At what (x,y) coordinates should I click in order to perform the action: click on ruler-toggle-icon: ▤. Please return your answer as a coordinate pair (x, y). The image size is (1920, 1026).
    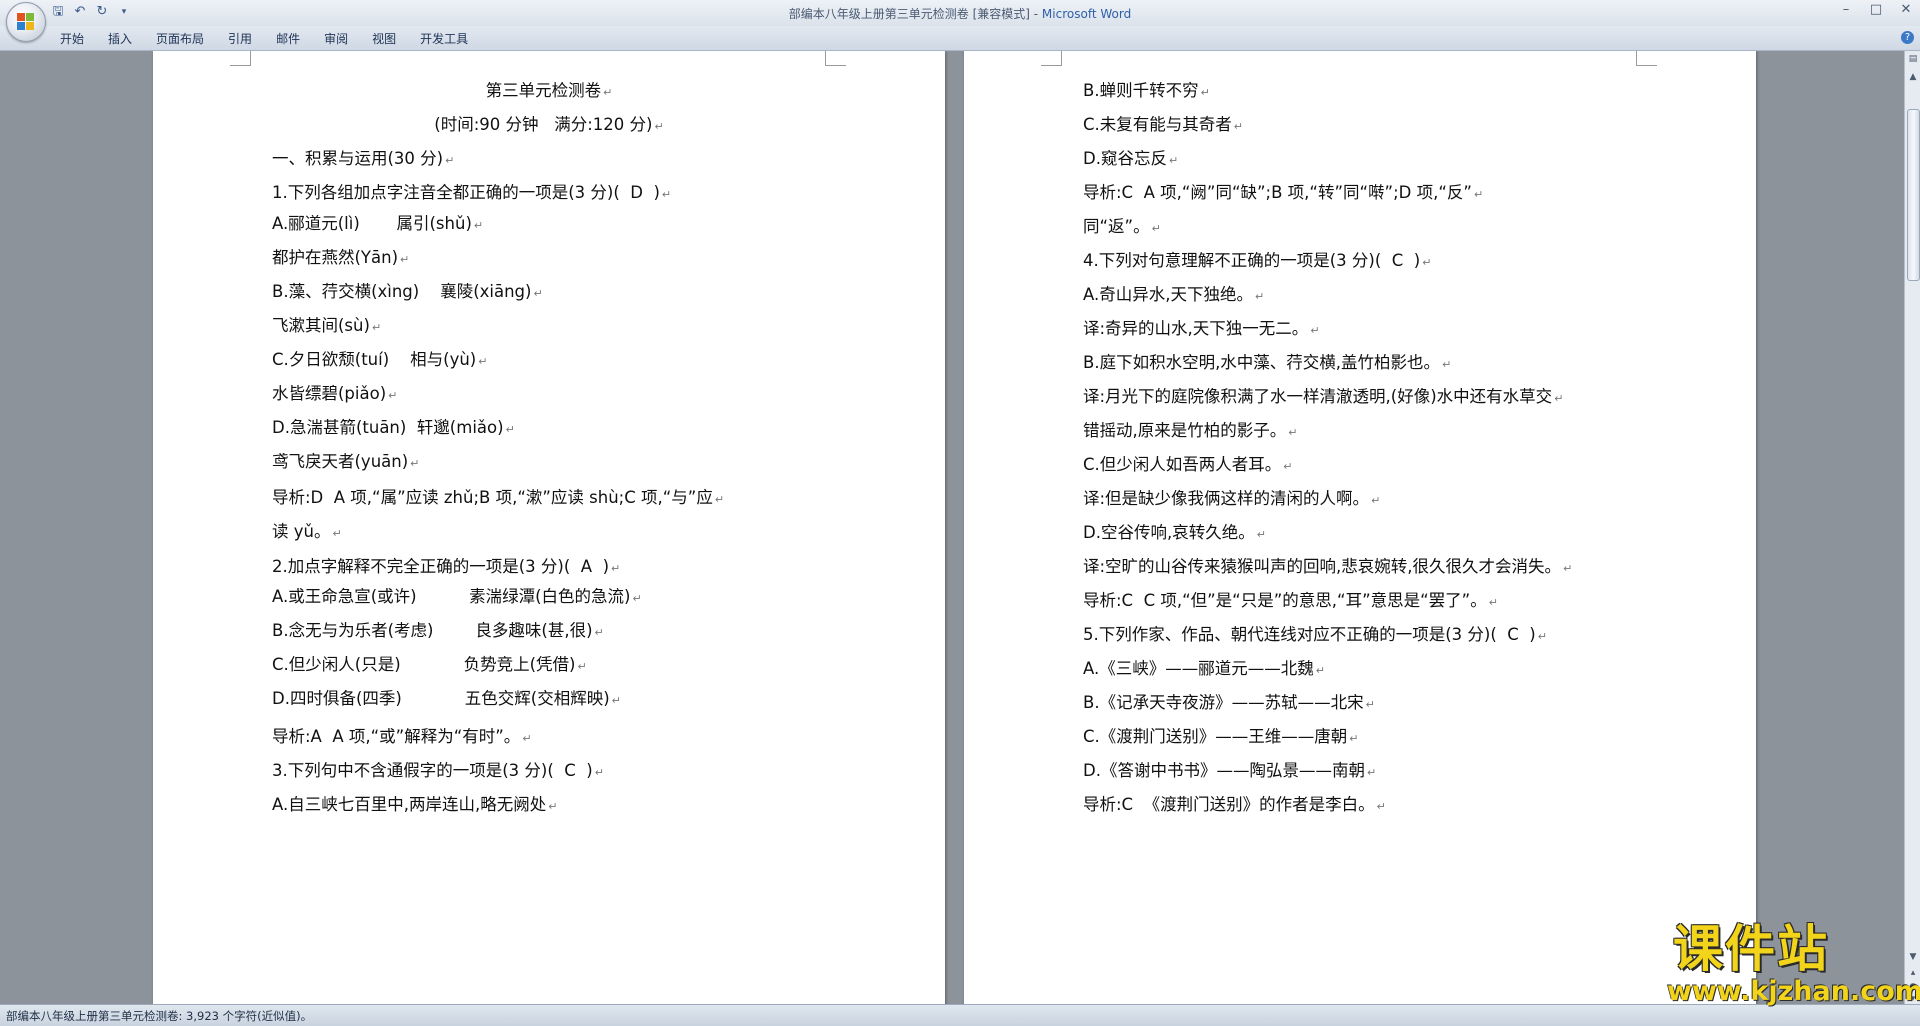
    Looking at the image, I should click on (1913, 59).